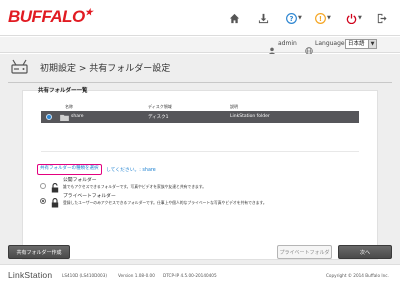  I want to click on private-folder-title: プライベートフォルダー, so click(89, 196).